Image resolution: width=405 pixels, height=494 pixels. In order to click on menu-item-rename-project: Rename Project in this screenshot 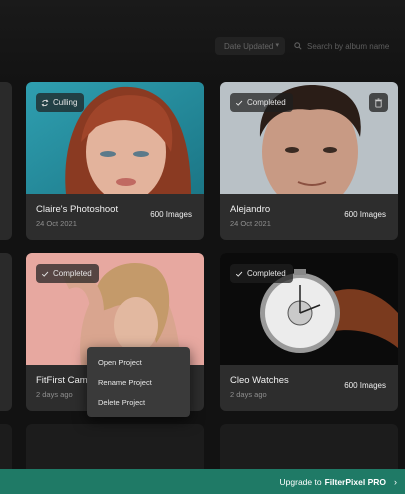, I will do `click(125, 382)`.